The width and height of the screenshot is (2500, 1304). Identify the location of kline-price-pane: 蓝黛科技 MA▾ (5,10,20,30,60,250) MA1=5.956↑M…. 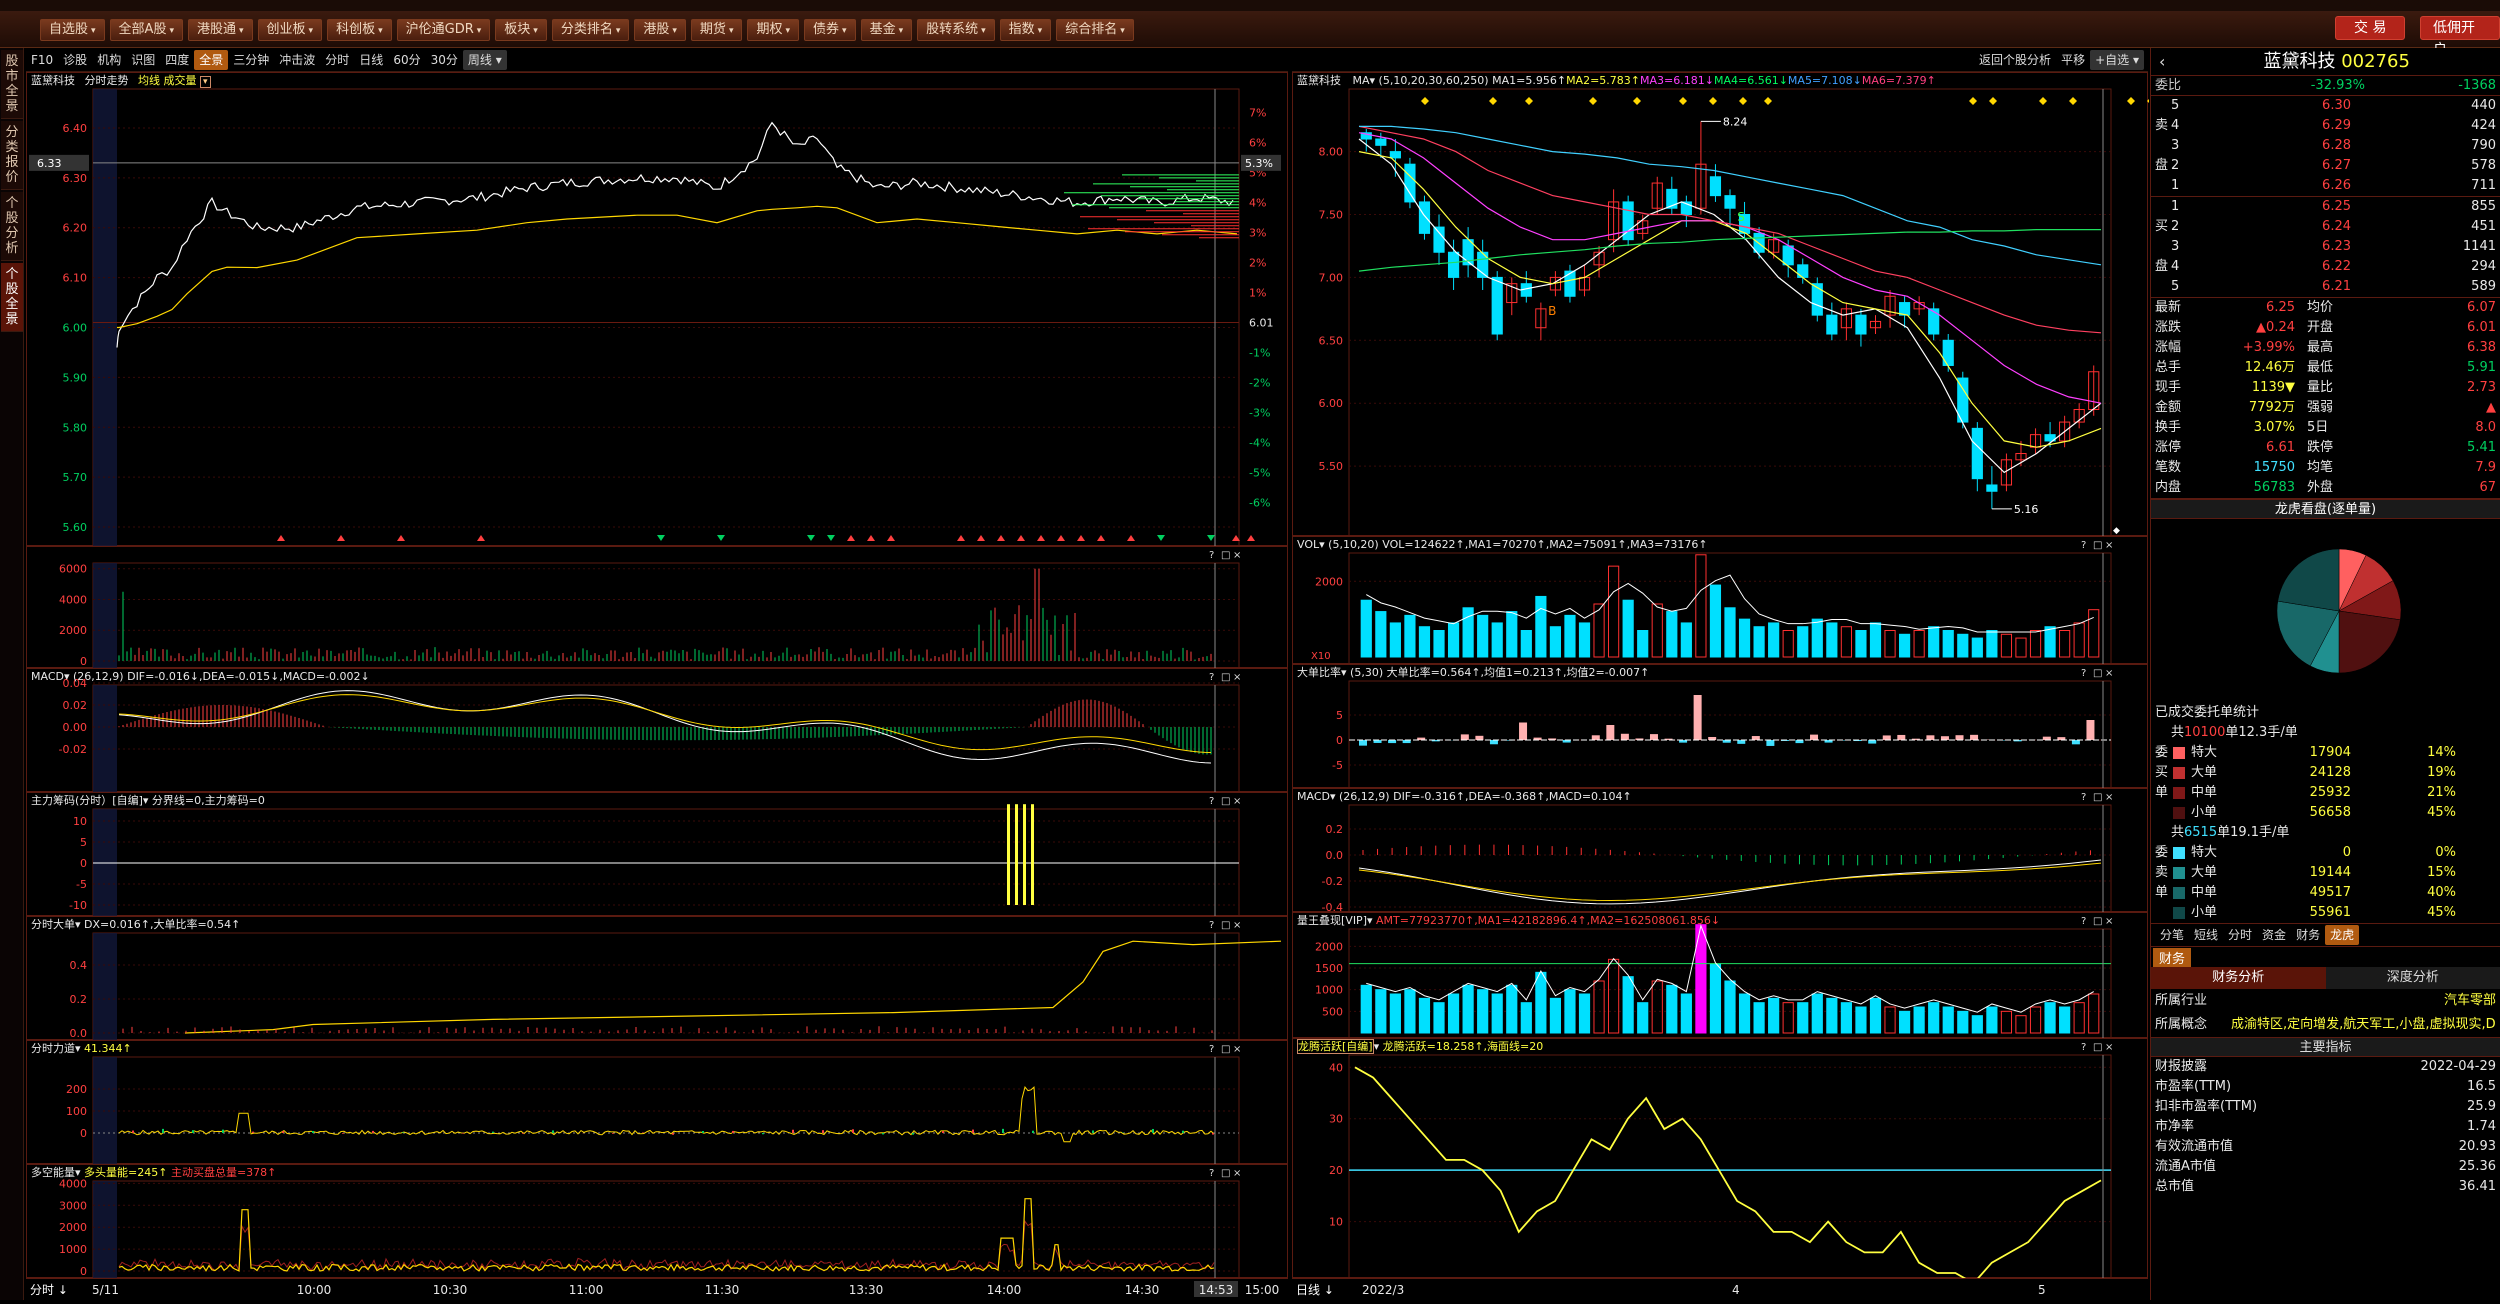
(1720, 304).